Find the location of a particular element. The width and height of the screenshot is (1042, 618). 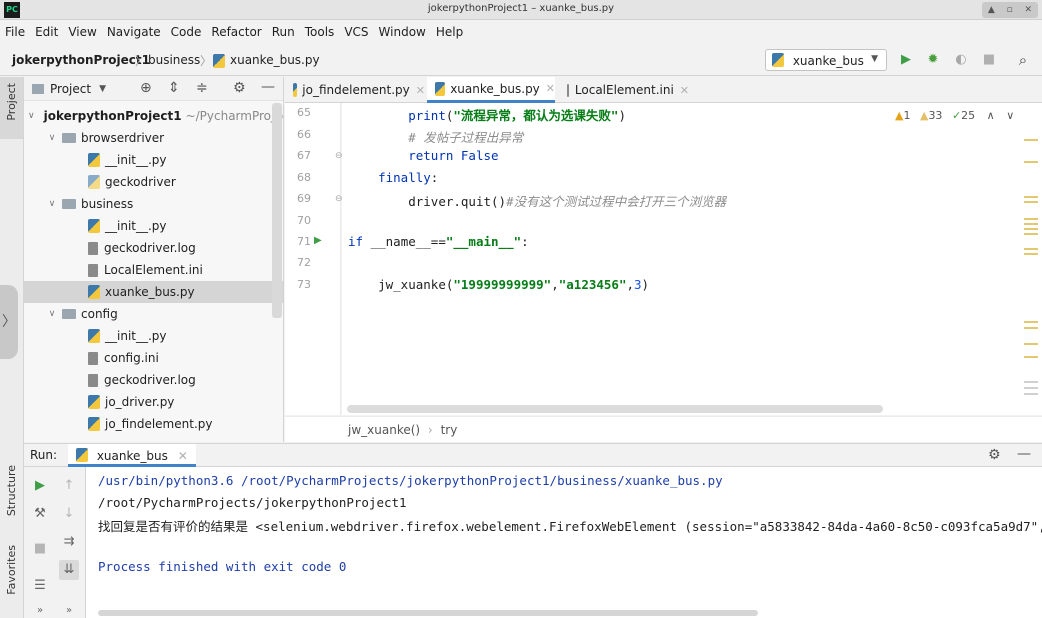

menu-help: Help is located at coordinates (449, 32).